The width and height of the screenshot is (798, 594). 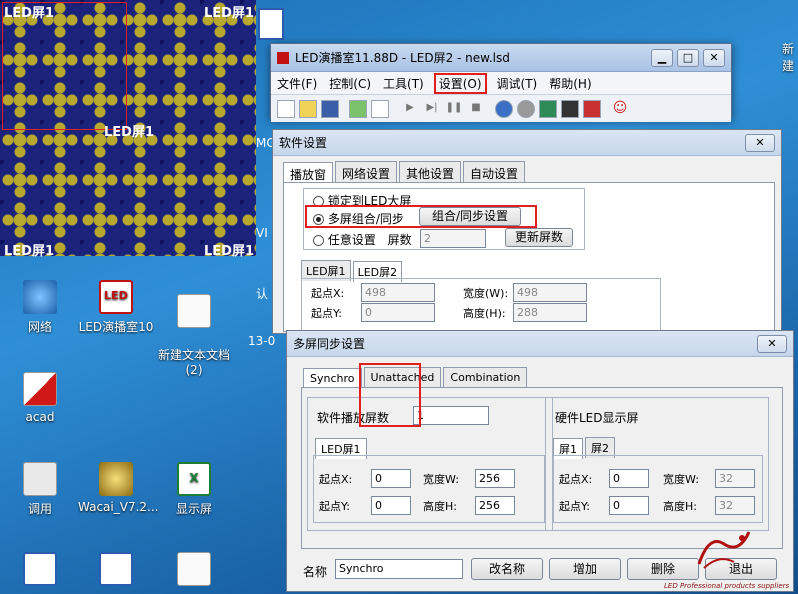 What do you see at coordinates (460, 83) in the screenshot?
I see `menu-settings: 设置(O)` at bounding box center [460, 83].